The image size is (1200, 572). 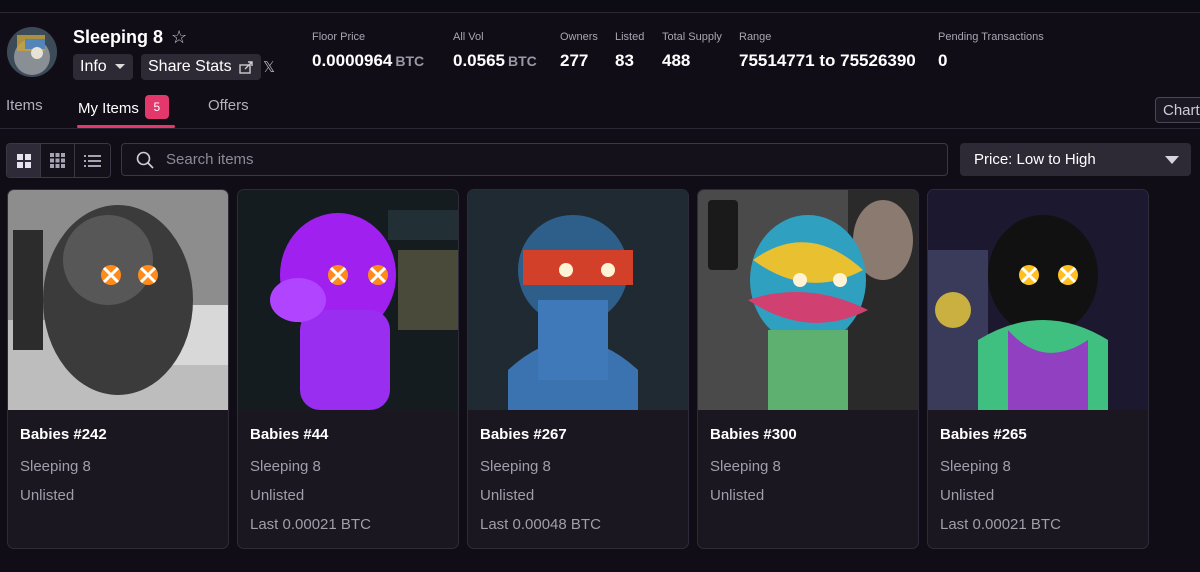 What do you see at coordinates (676, 60) in the screenshot?
I see `stat-value: 488` at bounding box center [676, 60].